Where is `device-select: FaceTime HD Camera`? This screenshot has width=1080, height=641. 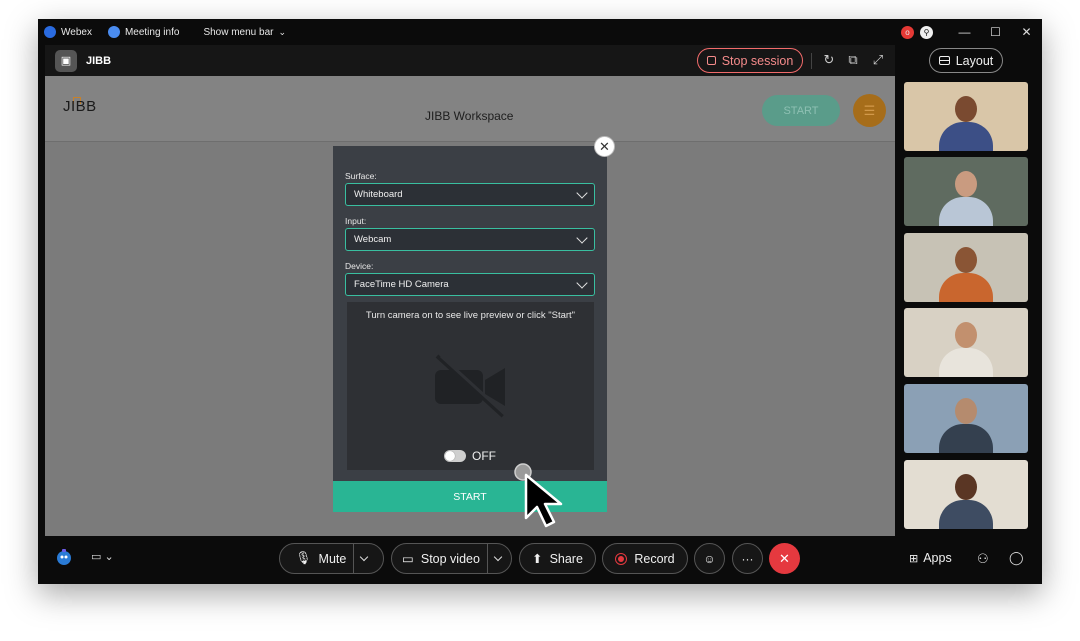
device-select: FaceTime HD Camera is located at coordinates (470, 284).